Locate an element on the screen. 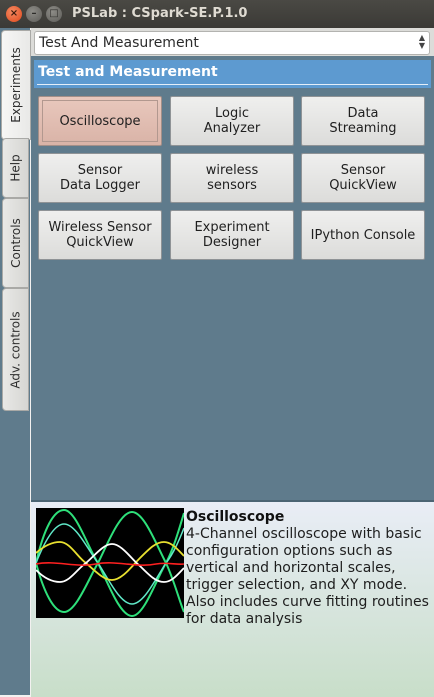  trace-yellow is located at coordinates (110, 561).